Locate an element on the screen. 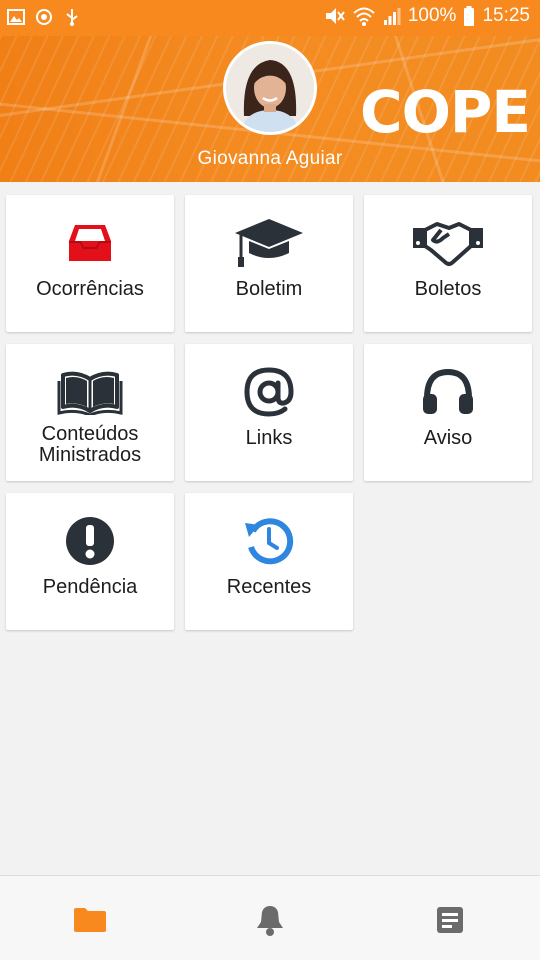  at-sign-icon is located at coordinates (269, 392).